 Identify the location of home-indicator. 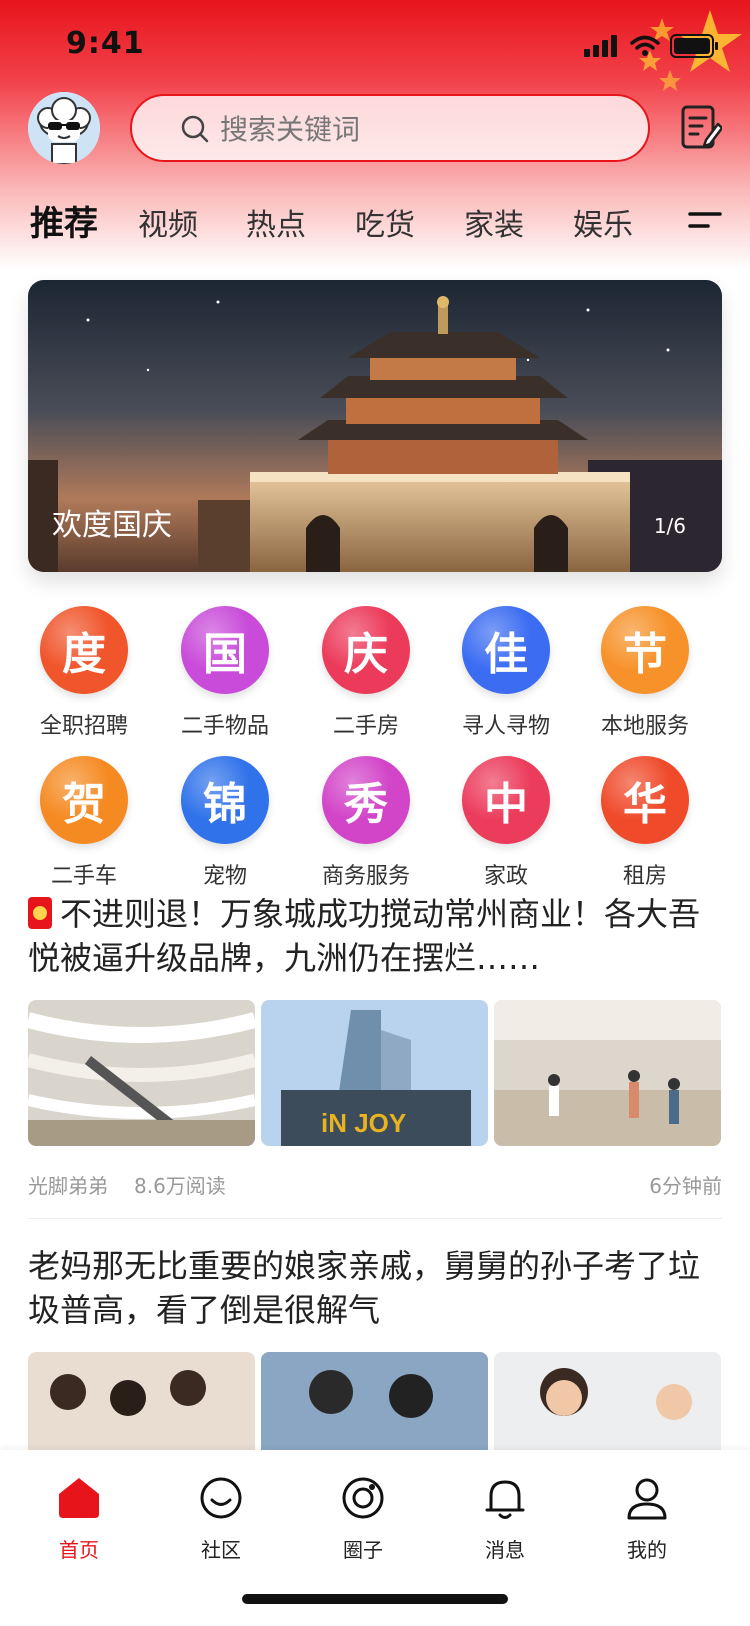
(375, 1599).